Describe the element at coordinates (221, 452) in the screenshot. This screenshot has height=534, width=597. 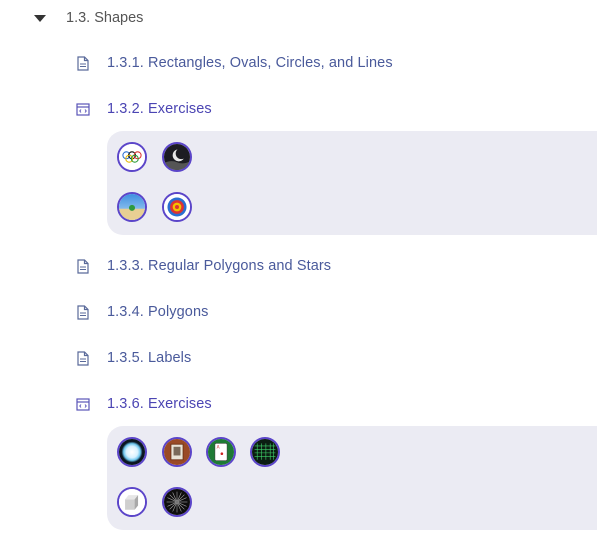
I see `playing-card-thumbnail: A` at that location.